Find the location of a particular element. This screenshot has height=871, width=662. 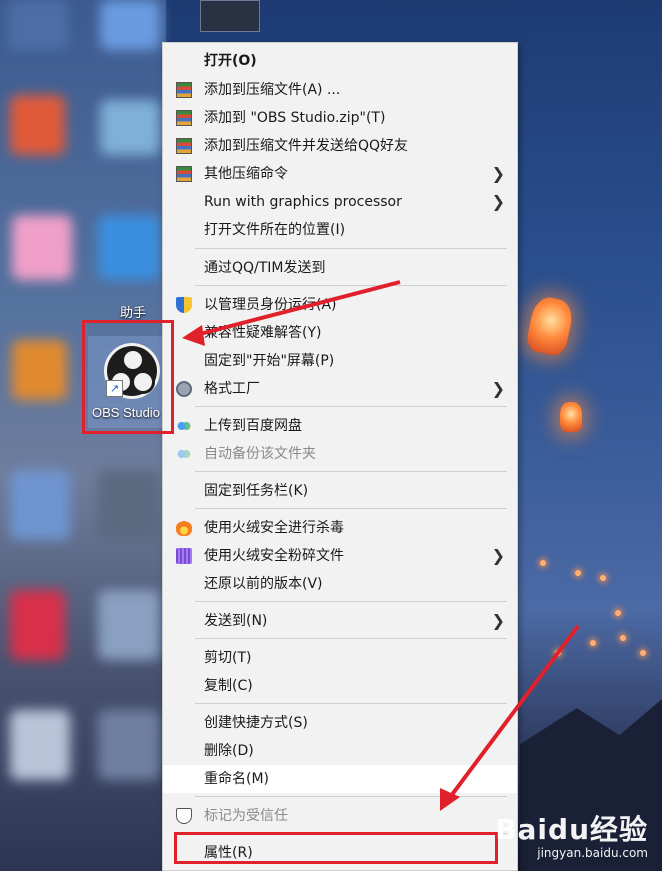

arrow-to-properties is located at coordinates (513, 713).